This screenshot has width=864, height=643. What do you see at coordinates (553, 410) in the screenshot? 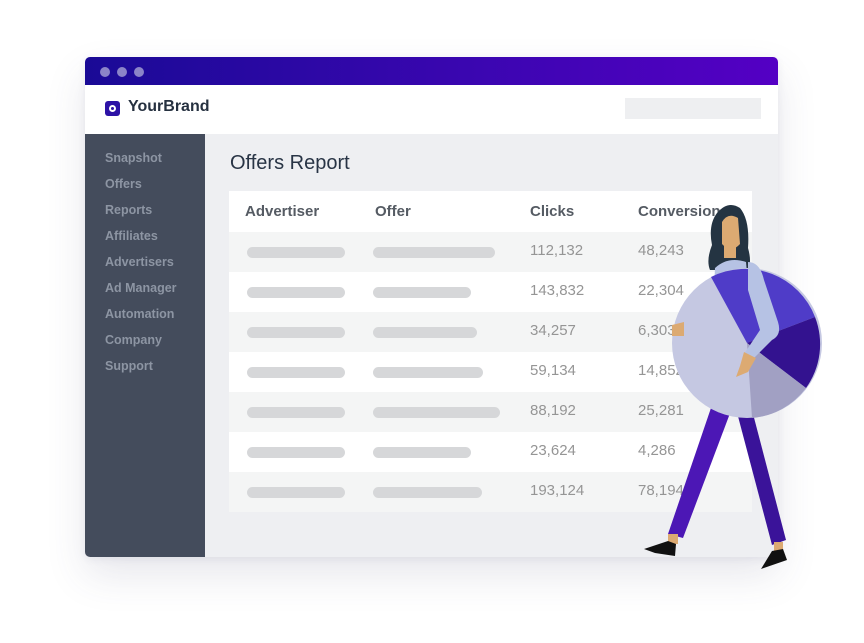
I see `clicks-cell: 88,192` at bounding box center [553, 410].